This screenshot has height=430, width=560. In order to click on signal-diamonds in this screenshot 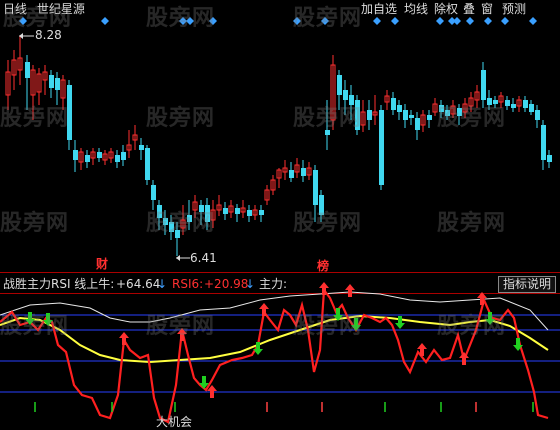, I will do `click(278, 21)`.